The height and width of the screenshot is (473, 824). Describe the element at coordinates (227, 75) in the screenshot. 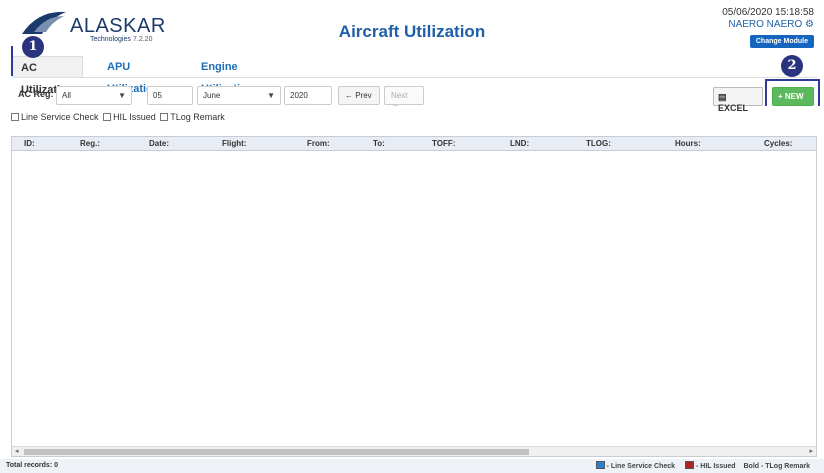

I see `tab-engine-utilization: Engine Utilization` at that location.